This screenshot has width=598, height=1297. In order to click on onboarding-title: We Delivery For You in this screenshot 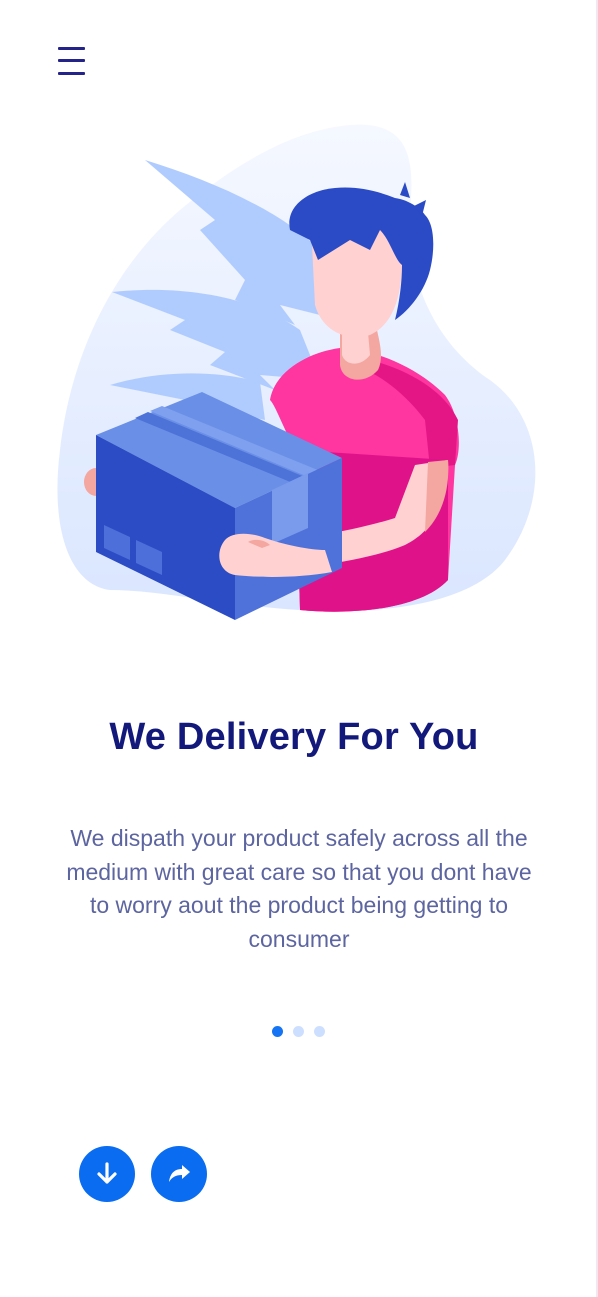, I will do `click(294, 737)`.